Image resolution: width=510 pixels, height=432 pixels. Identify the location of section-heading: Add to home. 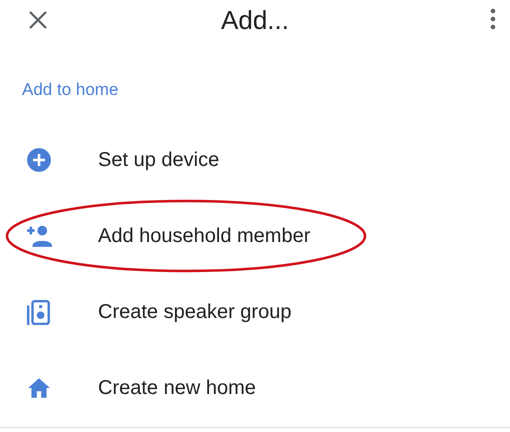
(70, 89).